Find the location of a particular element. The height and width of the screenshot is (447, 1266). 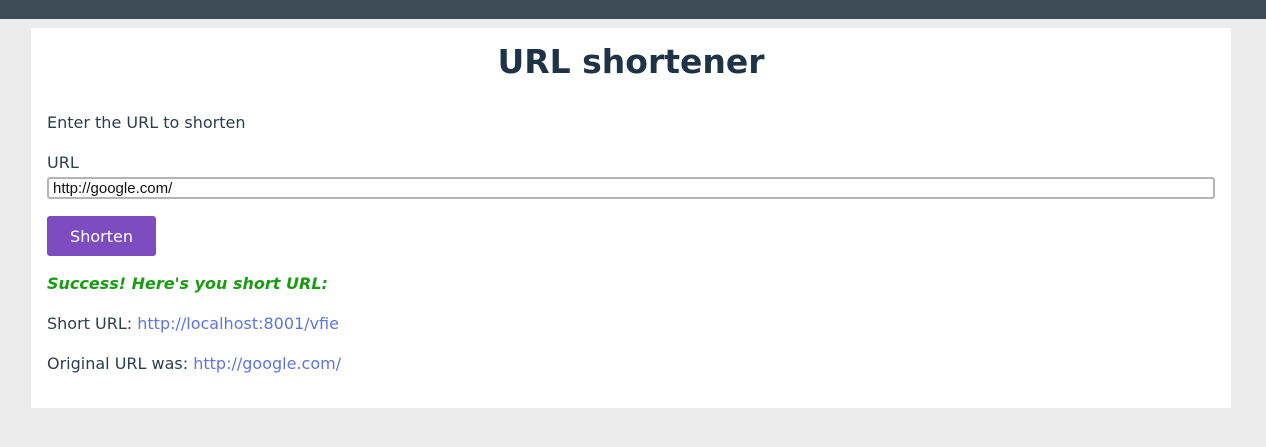

url-field-label: URL is located at coordinates (63, 162).